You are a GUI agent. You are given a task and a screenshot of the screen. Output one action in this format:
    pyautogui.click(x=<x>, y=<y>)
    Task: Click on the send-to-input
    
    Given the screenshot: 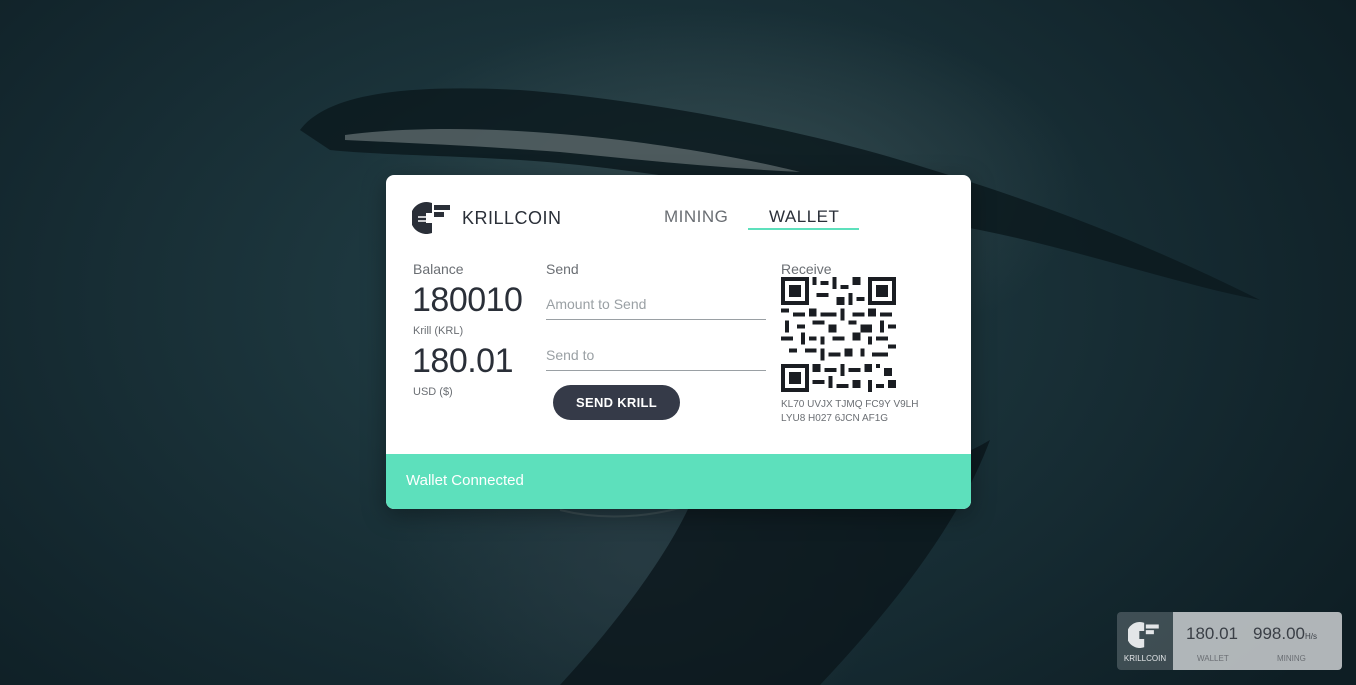 What is the action you would take?
    pyautogui.click(x=656, y=355)
    